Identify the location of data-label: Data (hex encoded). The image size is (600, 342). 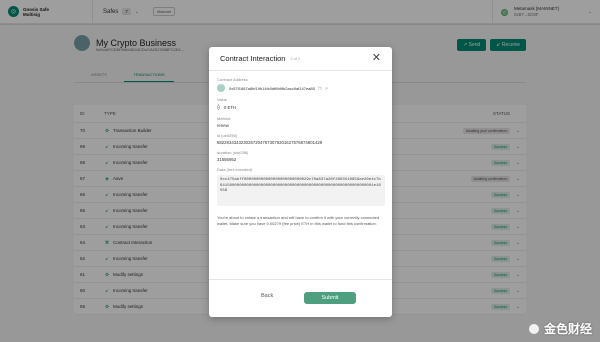
(235, 169).